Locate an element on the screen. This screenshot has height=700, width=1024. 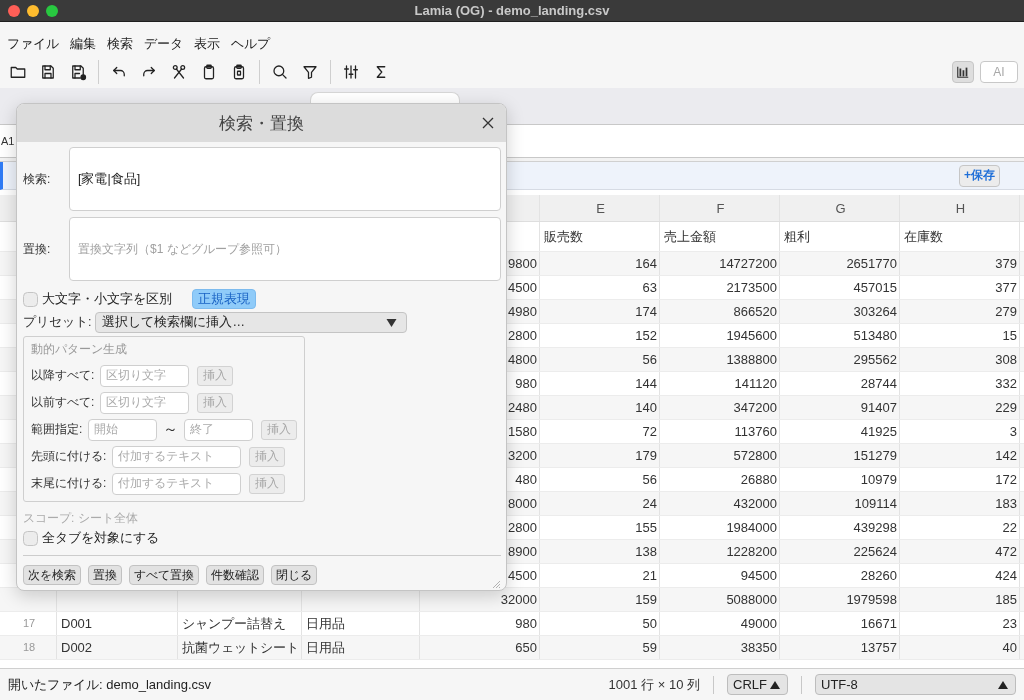
checkbox-label: 大文字・小文字を区別 is located at coordinates (107, 299).